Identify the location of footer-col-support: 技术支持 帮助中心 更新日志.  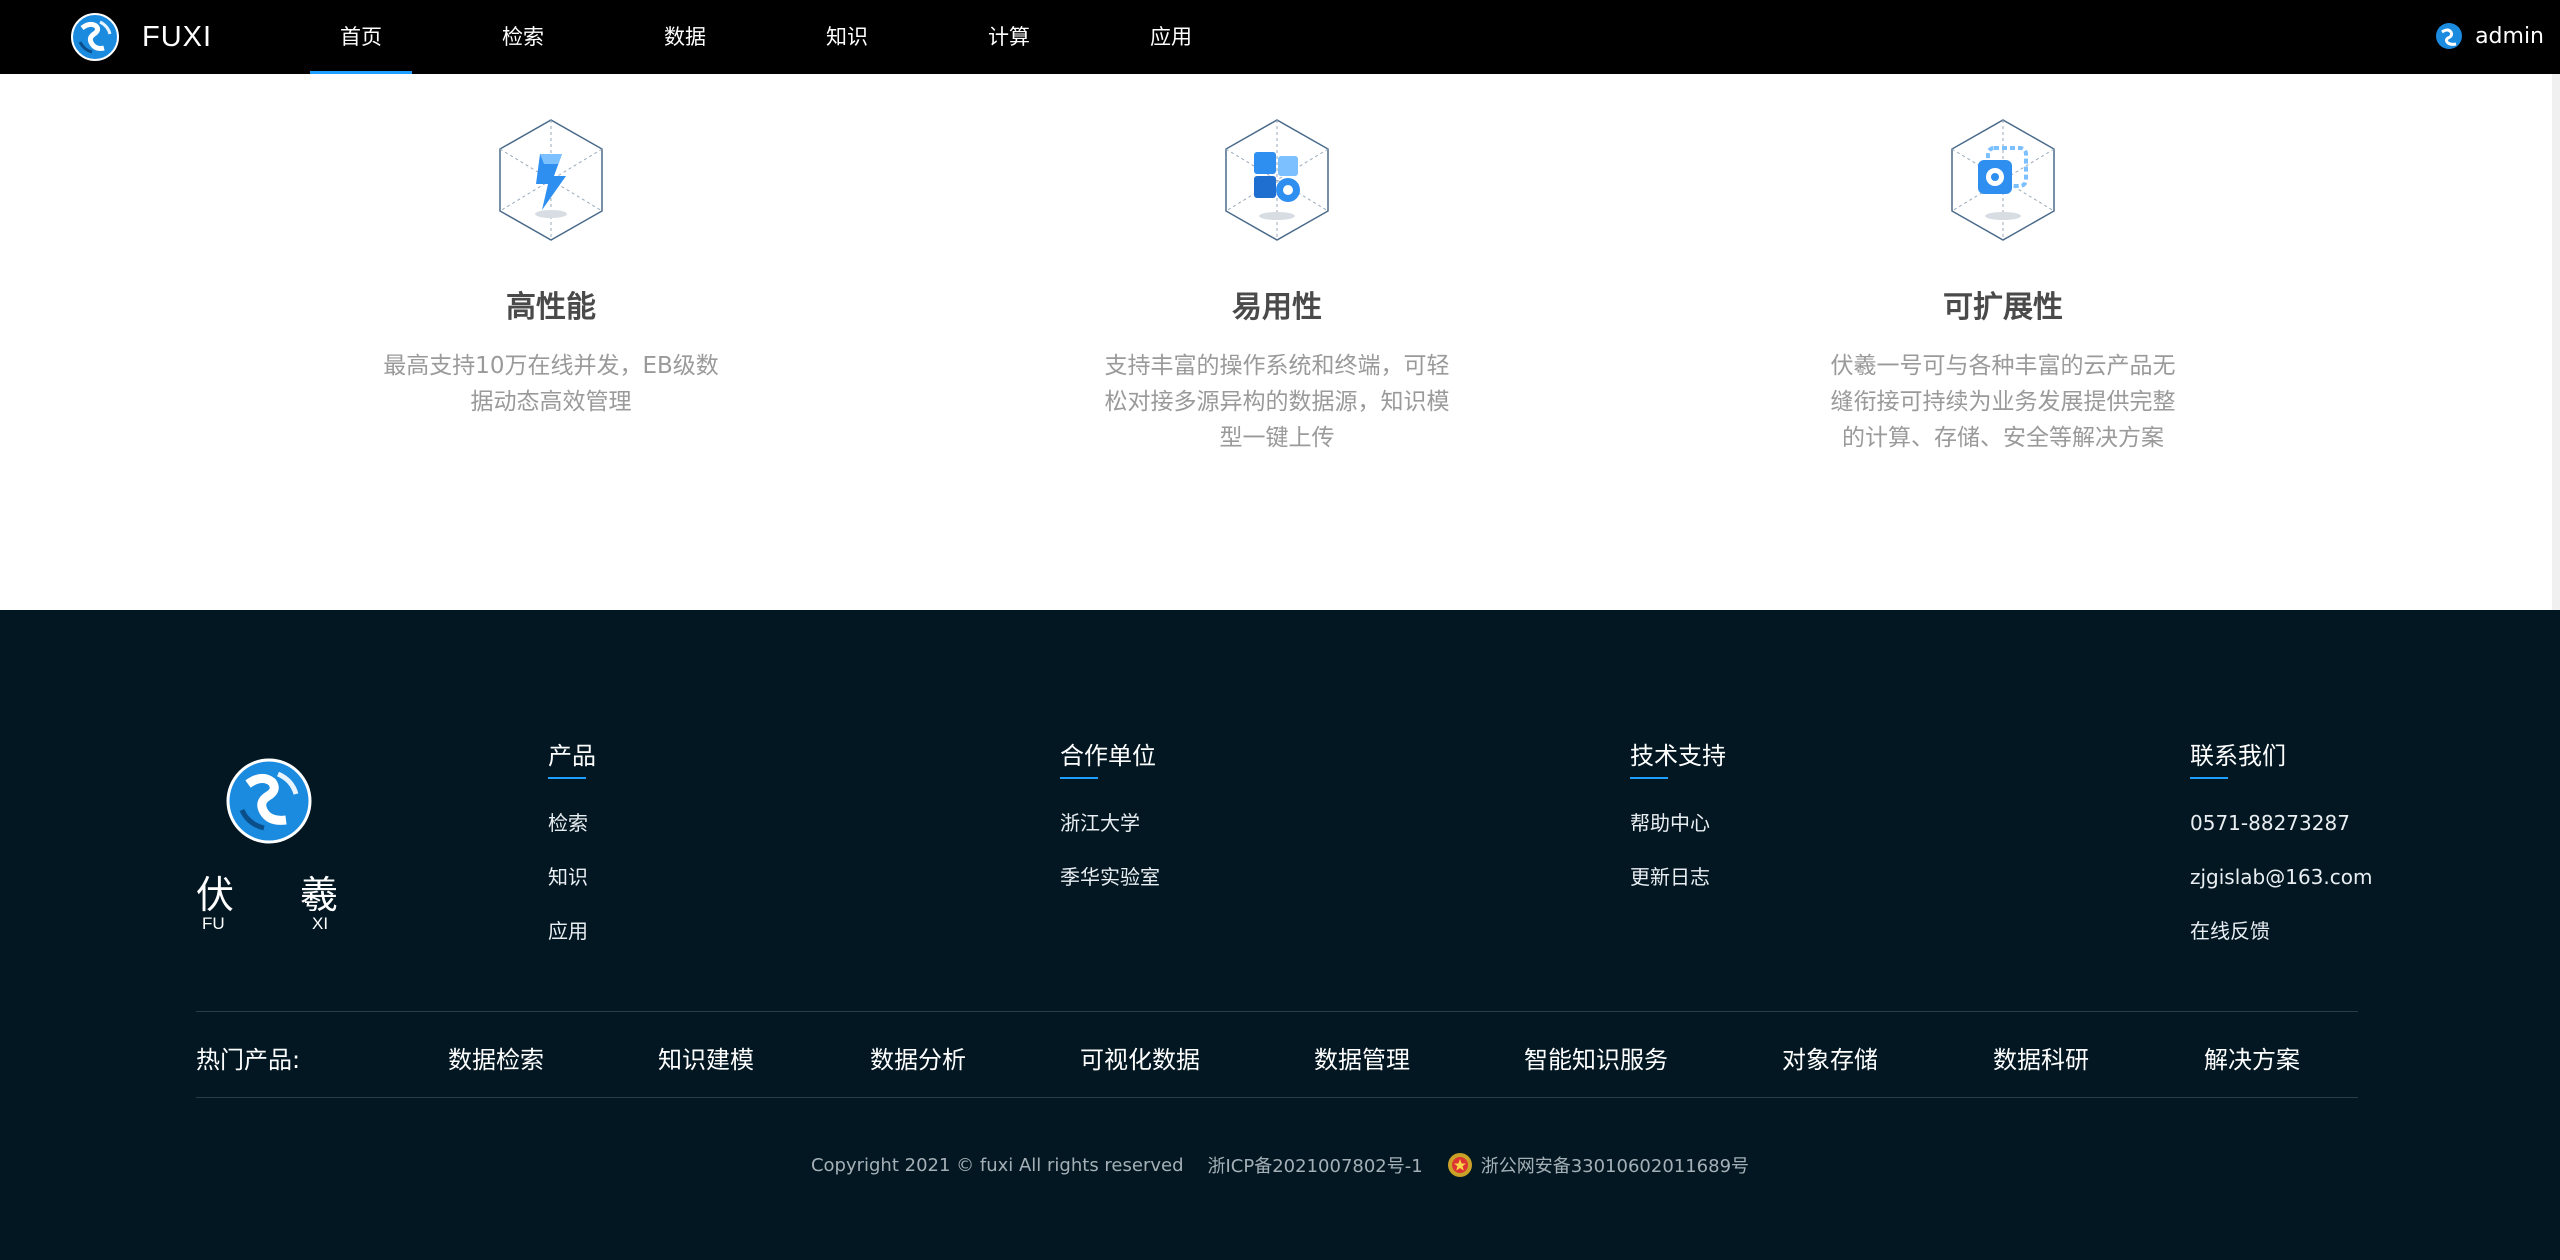
(1678, 813).